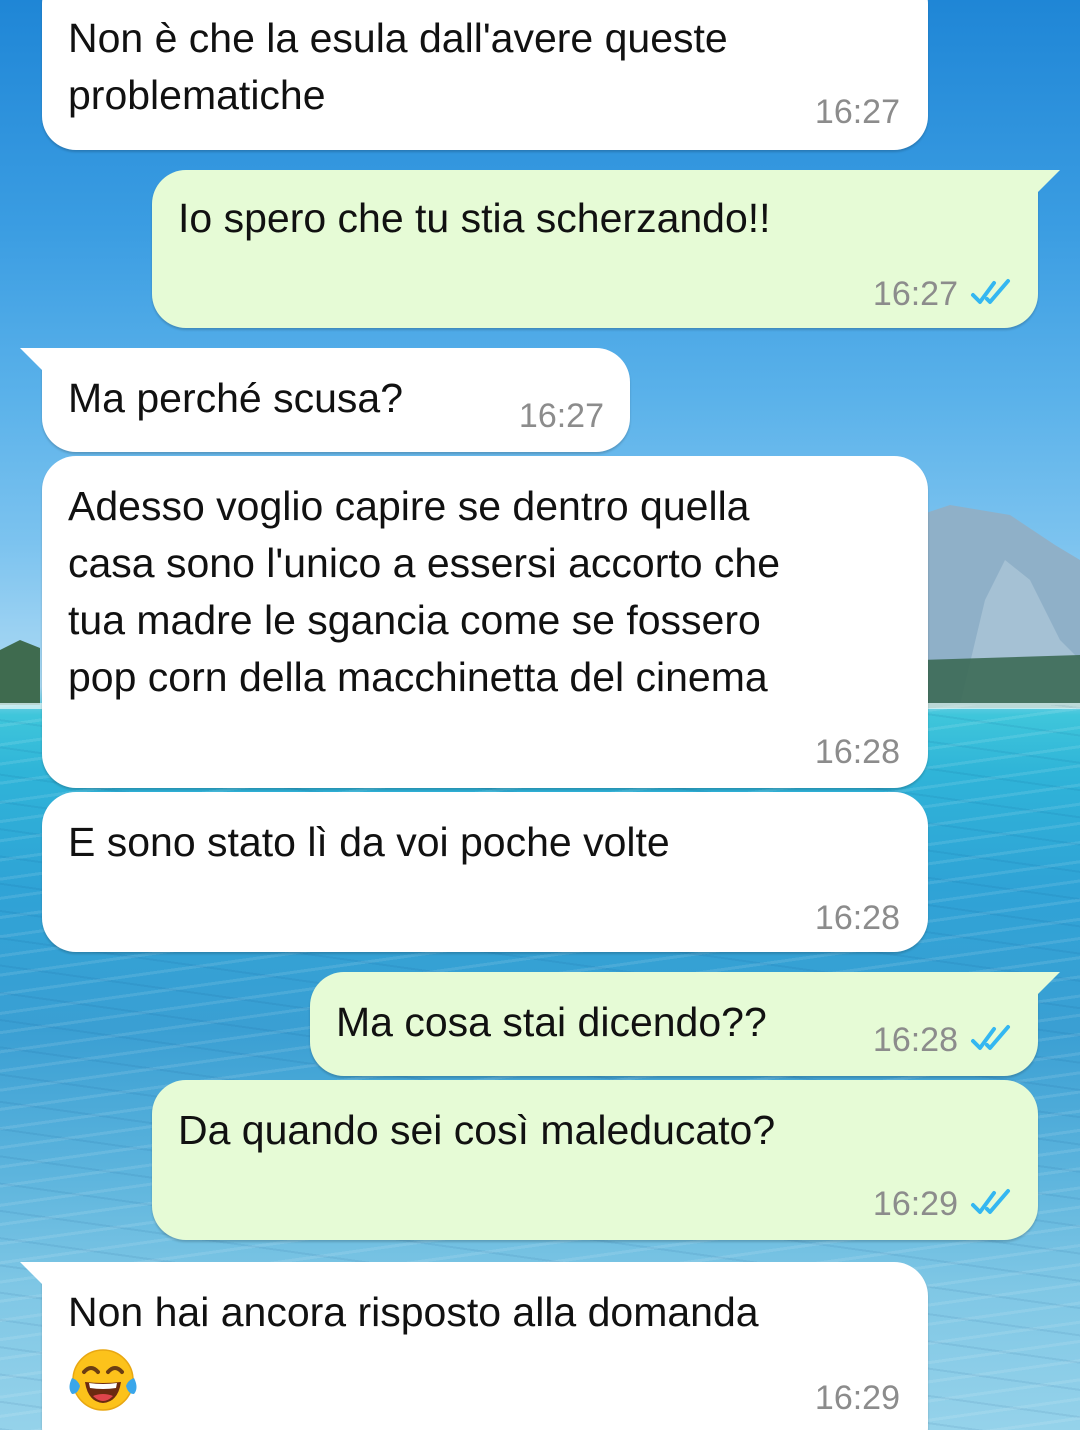  What do you see at coordinates (103, 1380) in the screenshot?
I see `face-with-tears-of-joy-icon` at bounding box center [103, 1380].